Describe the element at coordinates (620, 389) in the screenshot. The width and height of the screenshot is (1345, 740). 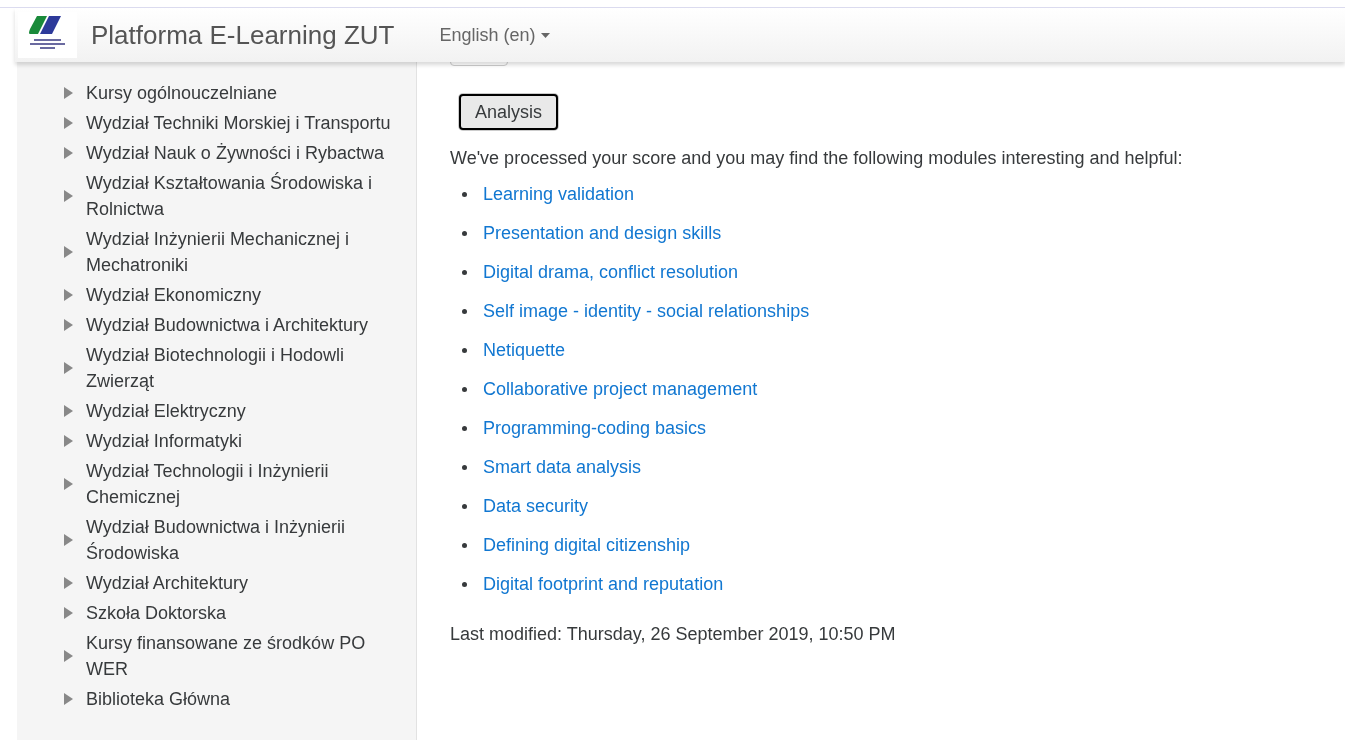
I see `module-link: Collaborative project management` at that location.